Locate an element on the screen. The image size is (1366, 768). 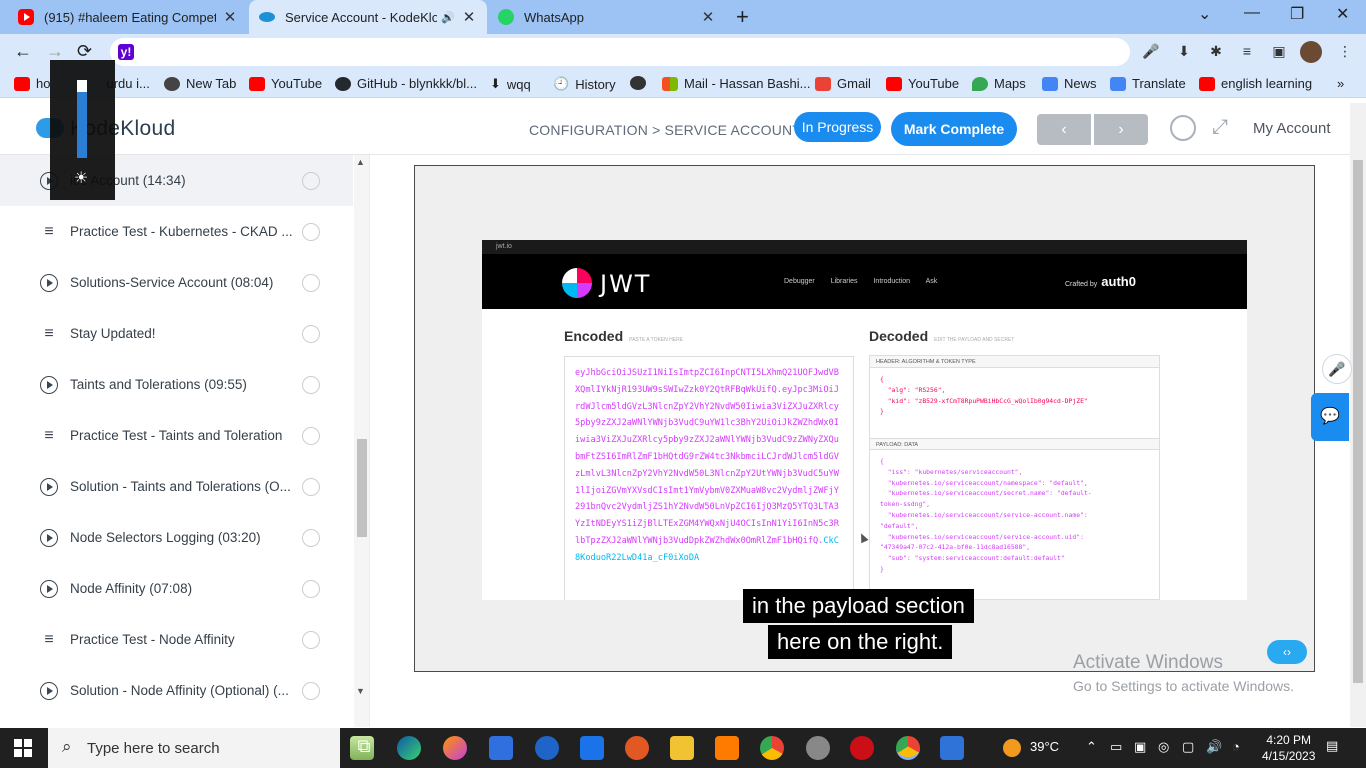
code-icon: ‹› is located at coordinates (1287, 652).